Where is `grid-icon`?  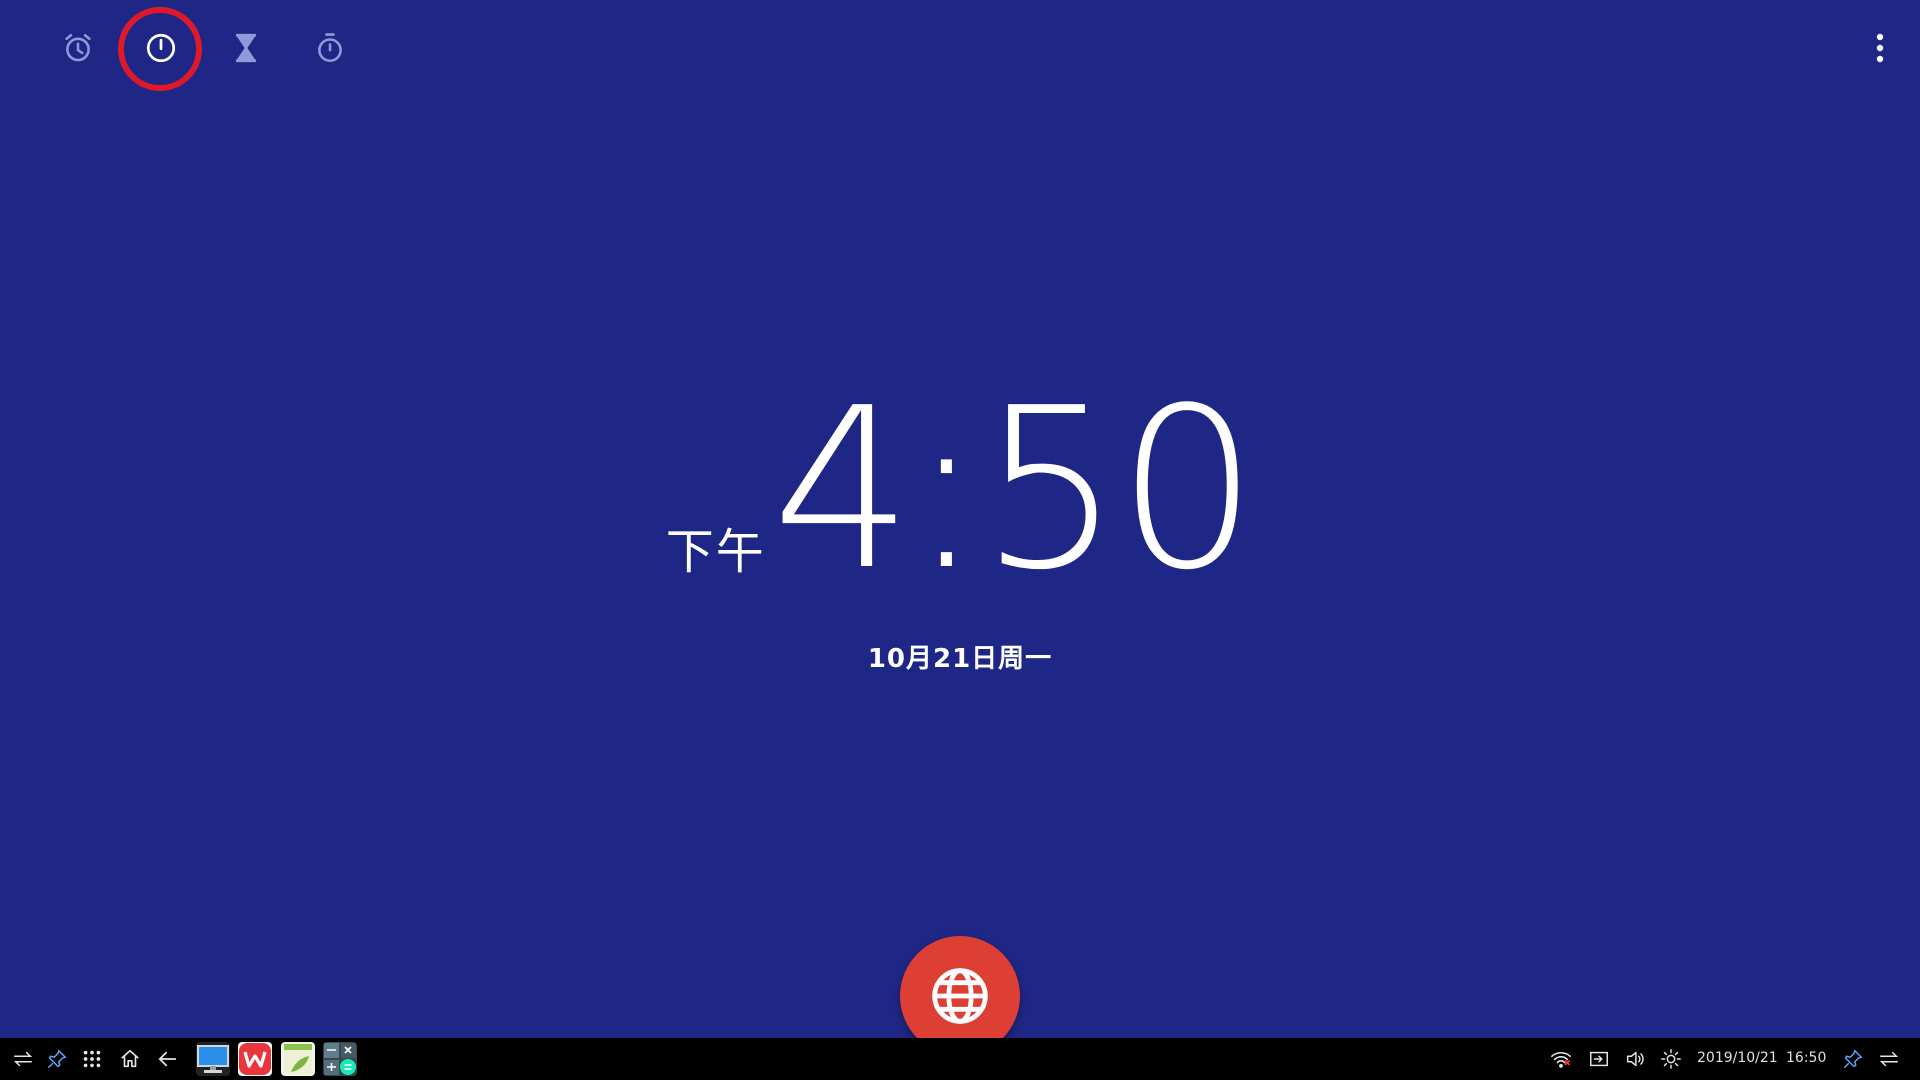
grid-icon is located at coordinates (92, 1059).